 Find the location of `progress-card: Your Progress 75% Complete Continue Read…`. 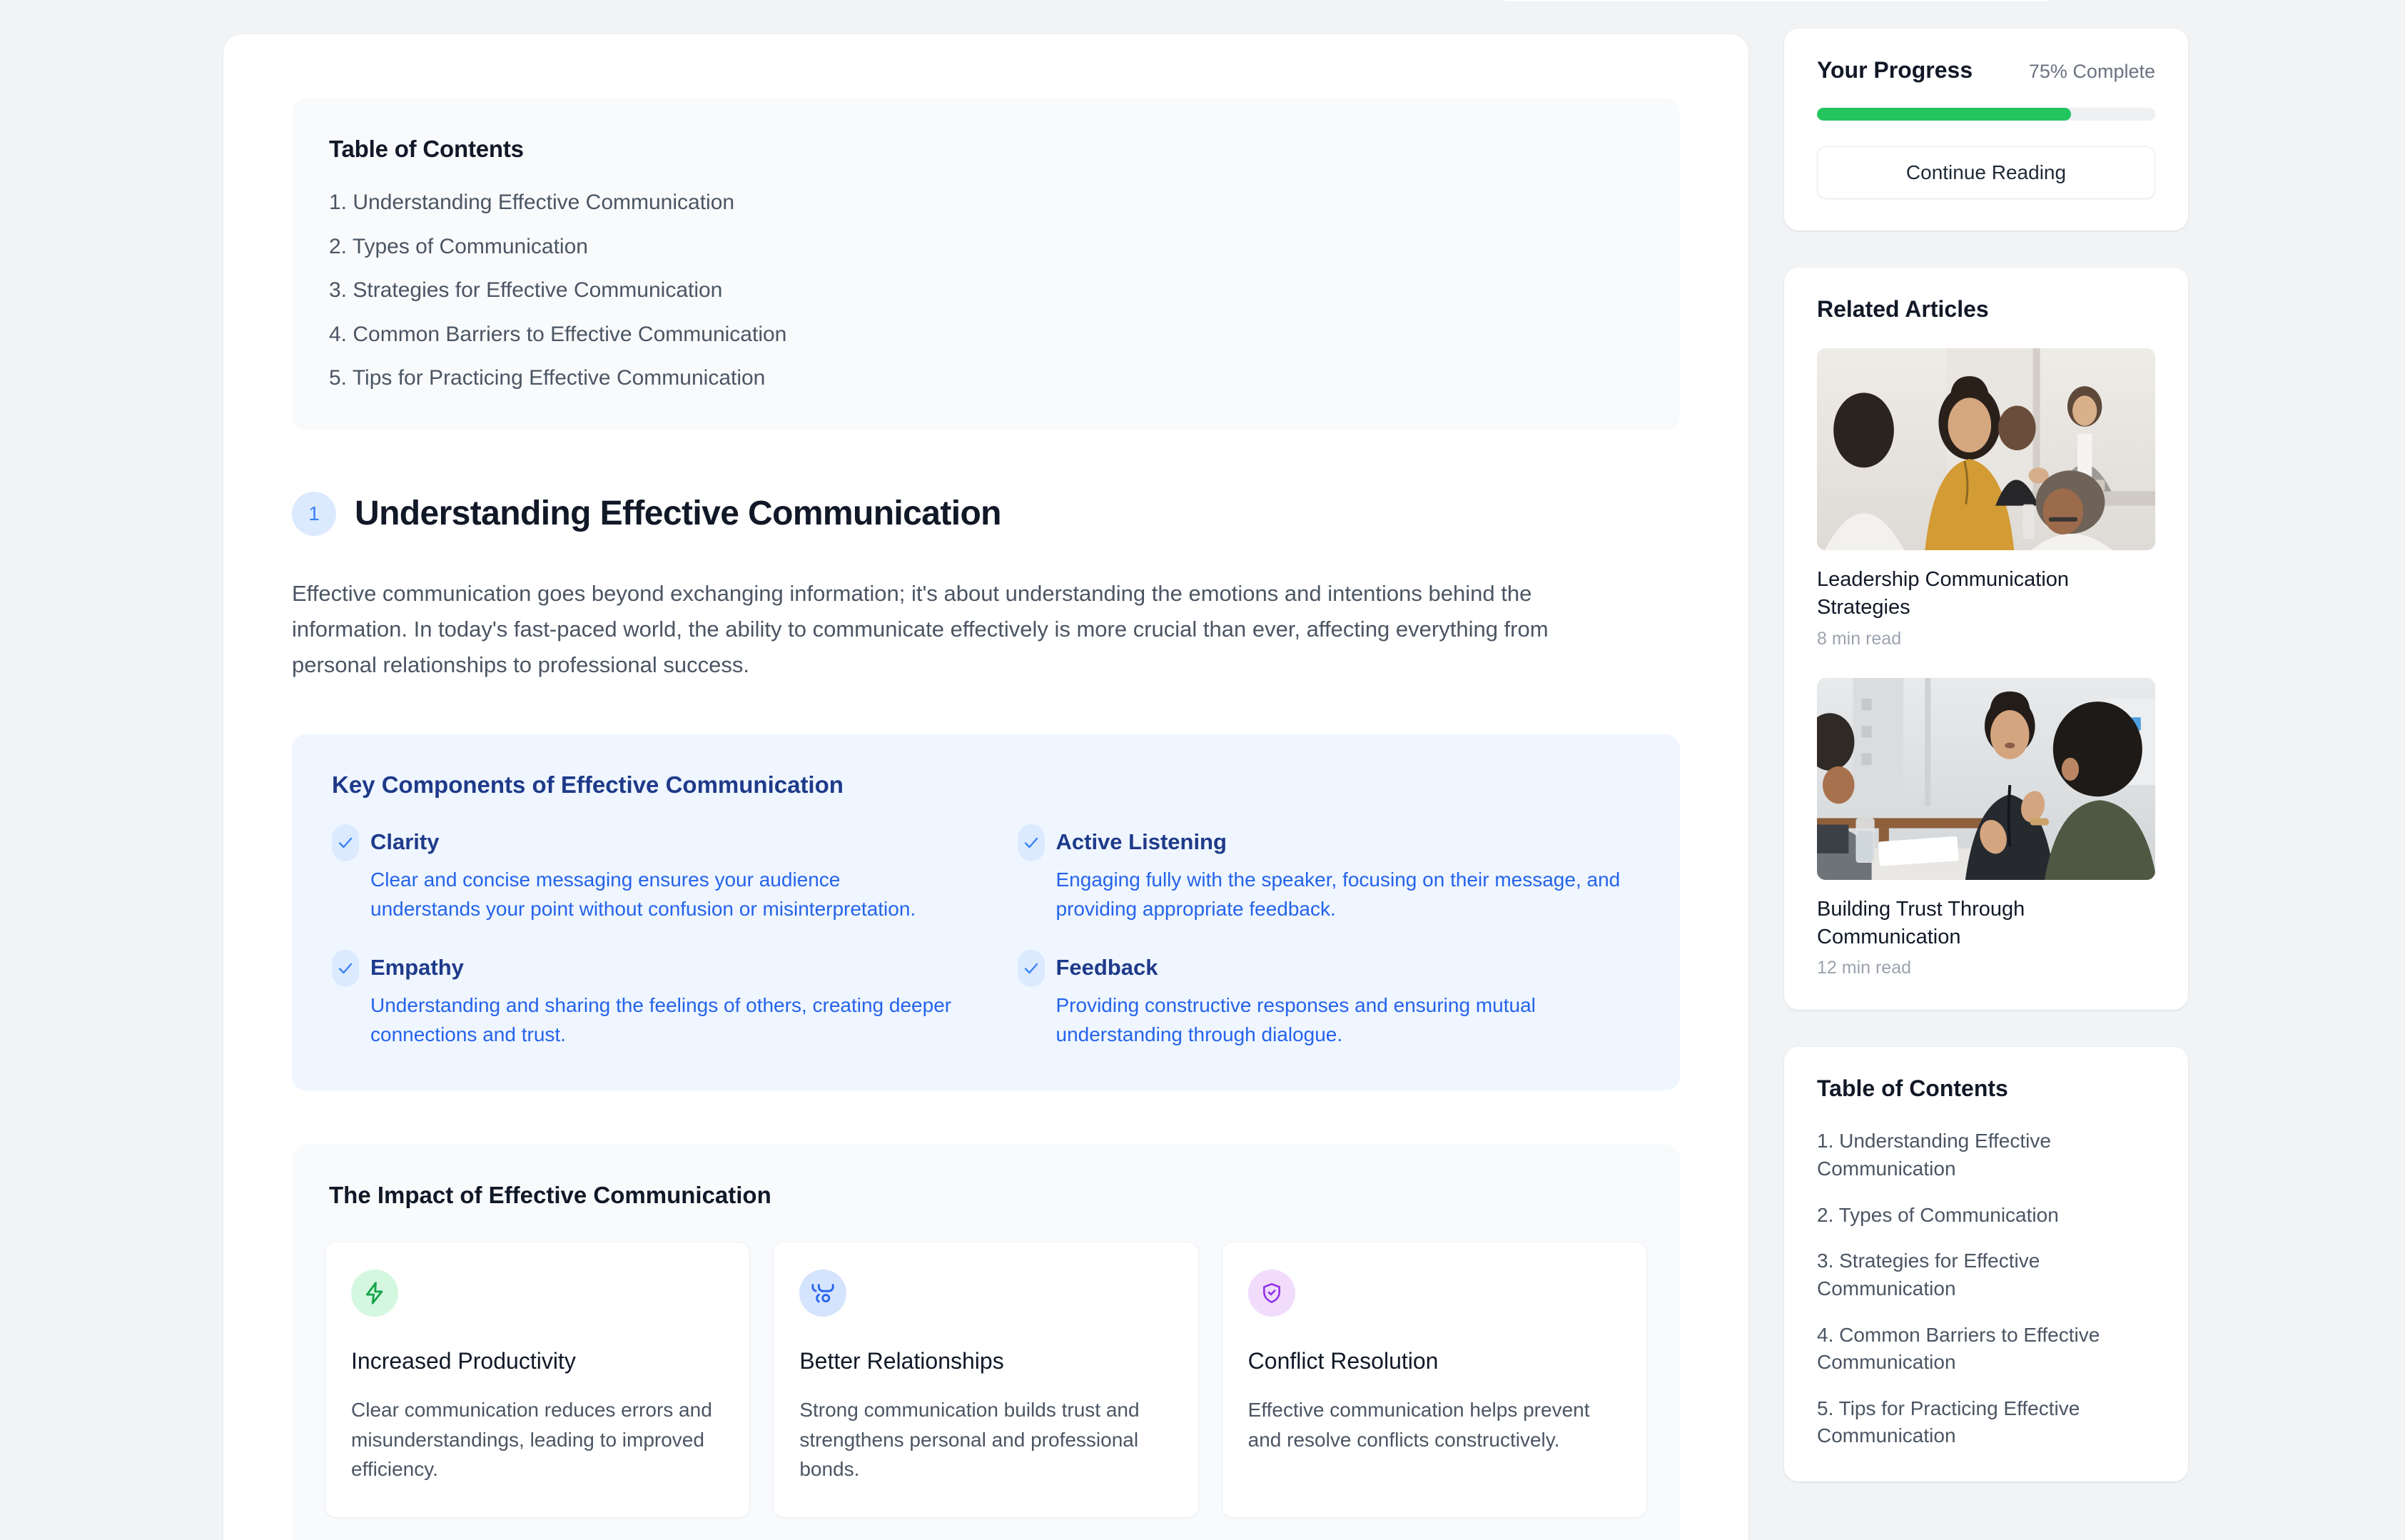

progress-card: Your Progress 75% Complete Continue Read… is located at coordinates (1986, 130).